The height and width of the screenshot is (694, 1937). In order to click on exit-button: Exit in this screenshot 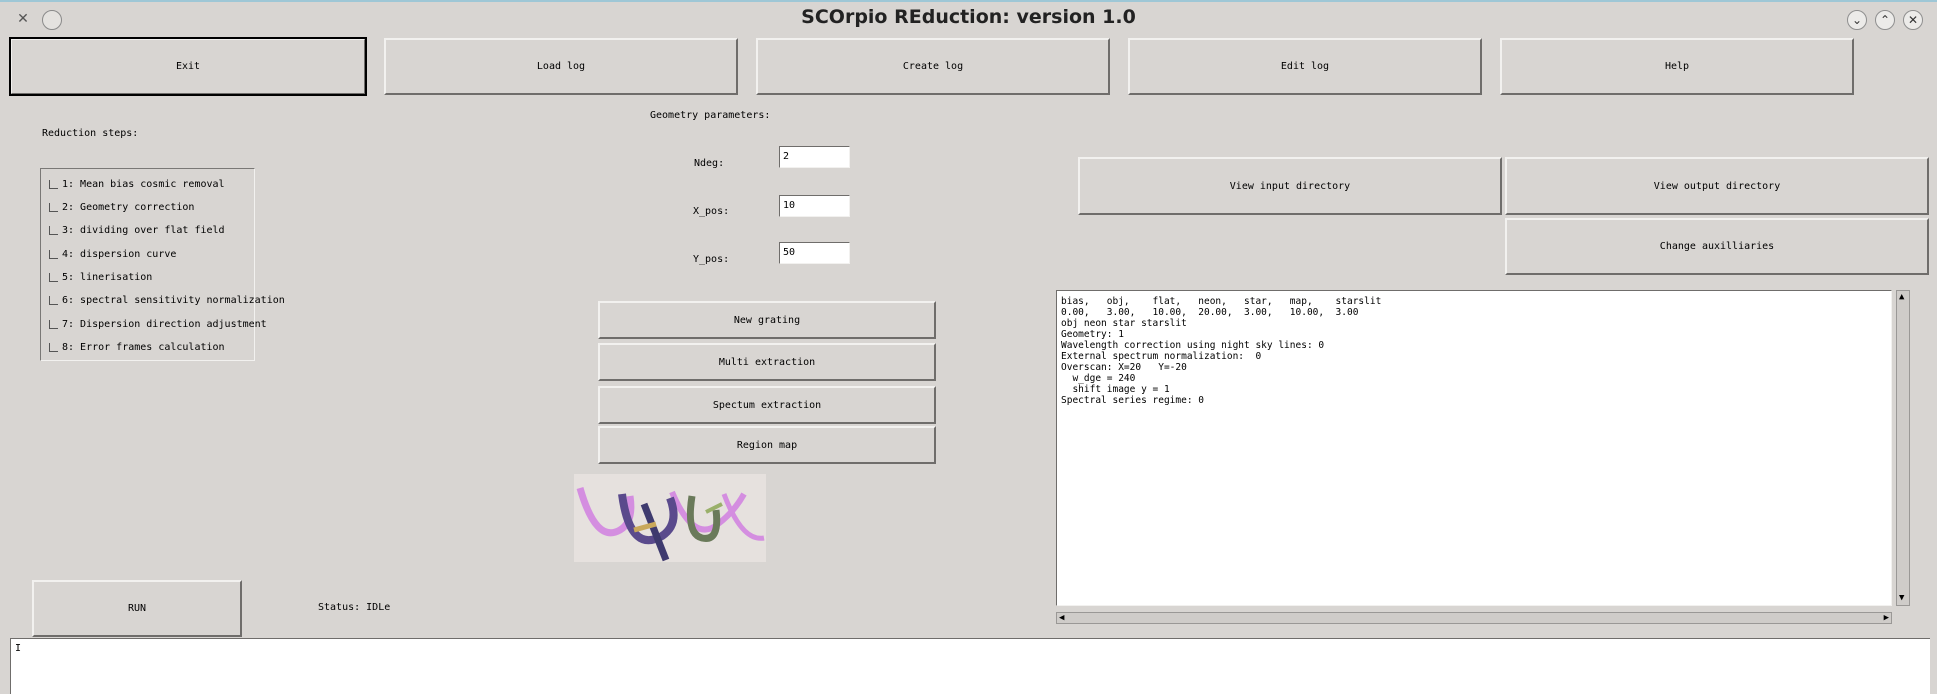, I will do `click(188, 66)`.